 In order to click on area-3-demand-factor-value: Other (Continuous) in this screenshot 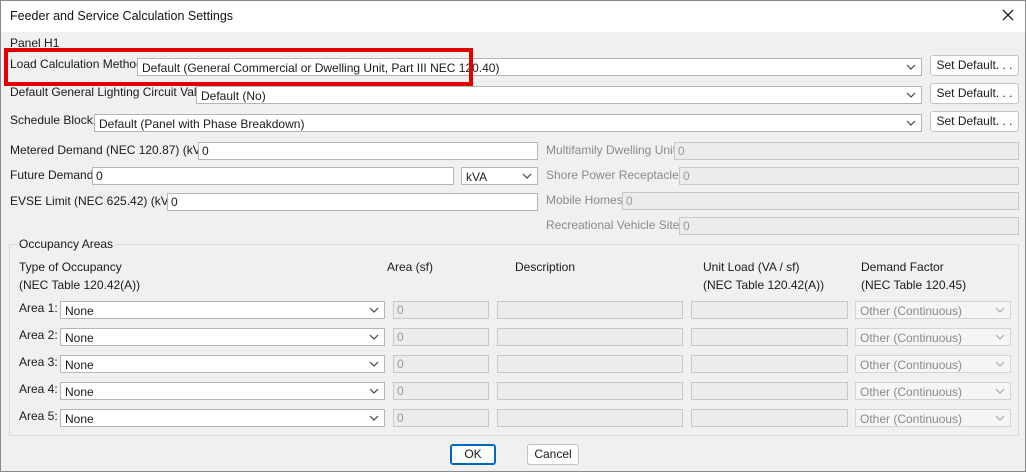, I will do `click(911, 365)`.